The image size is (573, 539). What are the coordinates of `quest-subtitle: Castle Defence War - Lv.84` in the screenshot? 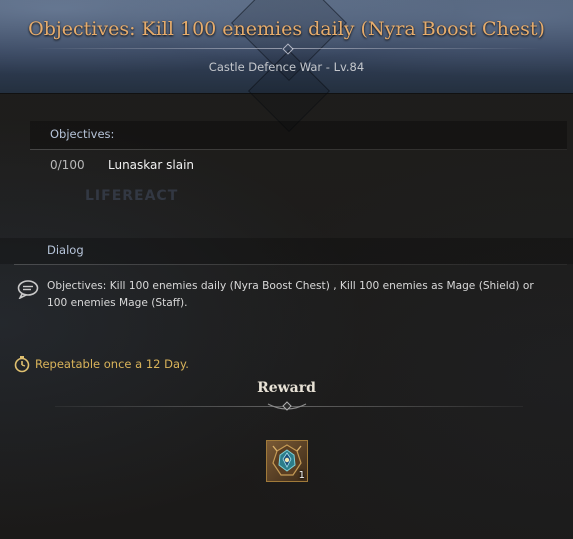 It's located at (286, 67).